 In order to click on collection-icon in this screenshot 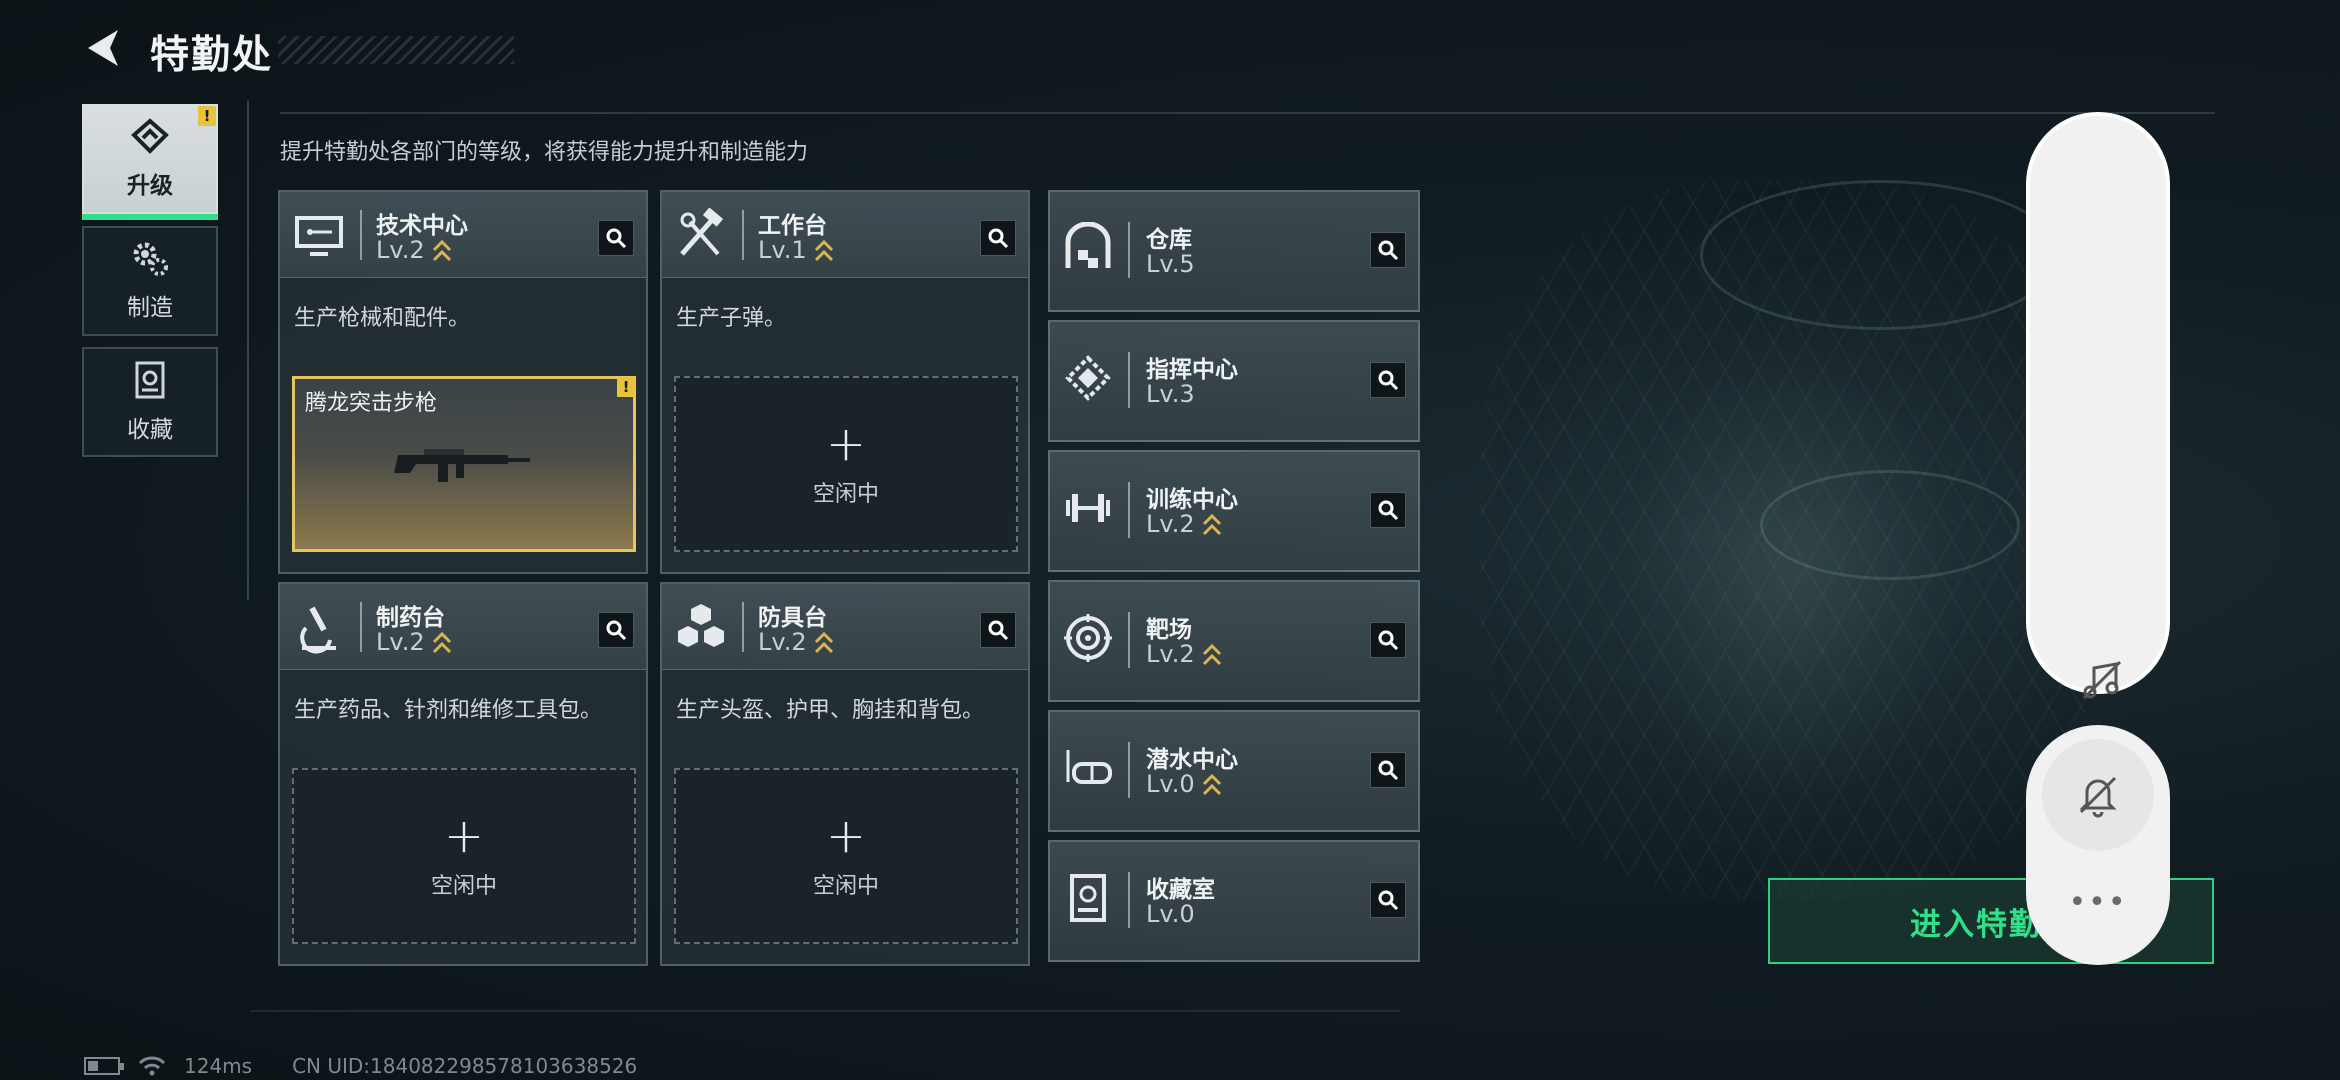, I will do `click(150, 380)`.